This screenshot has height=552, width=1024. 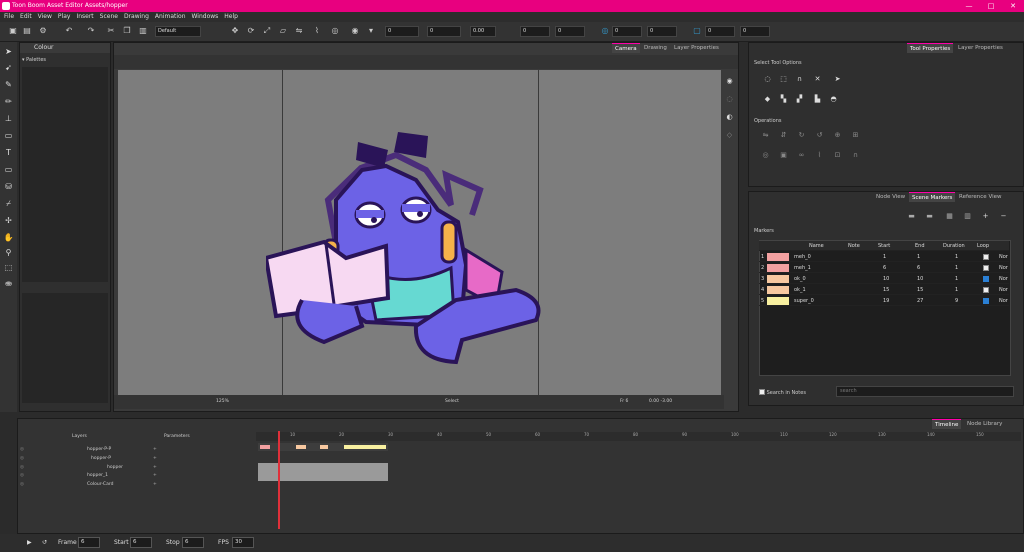 What do you see at coordinates (801, 135) in the screenshot?
I see `rotate-cw-icon: ↻` at bounding box center [801, 135].